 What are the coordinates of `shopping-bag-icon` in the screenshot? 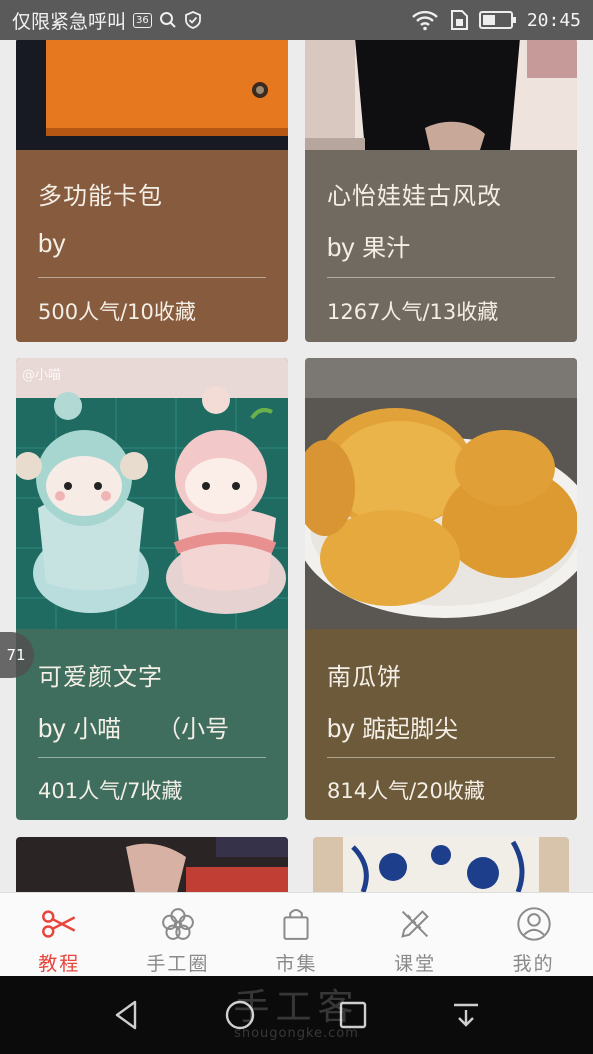 It's located at (296, 924).